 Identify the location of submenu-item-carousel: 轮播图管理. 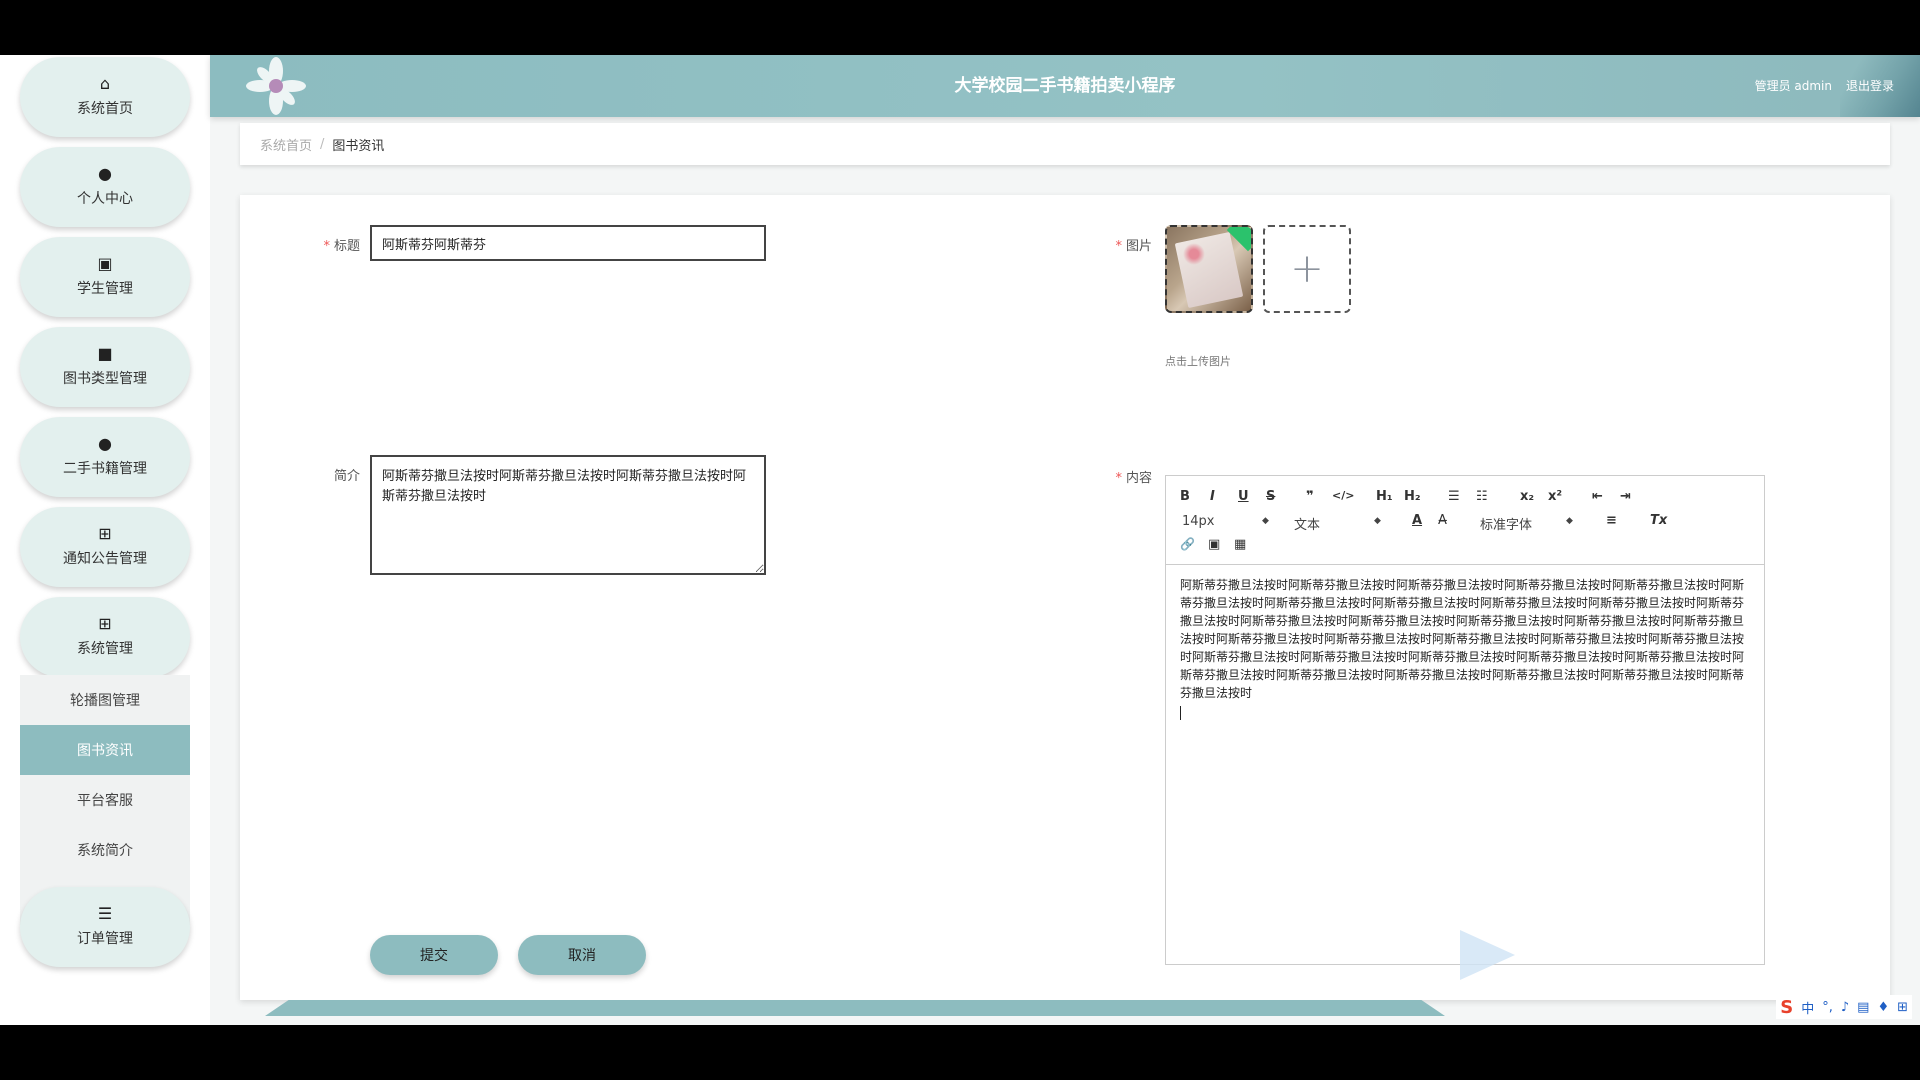
(105, 700).